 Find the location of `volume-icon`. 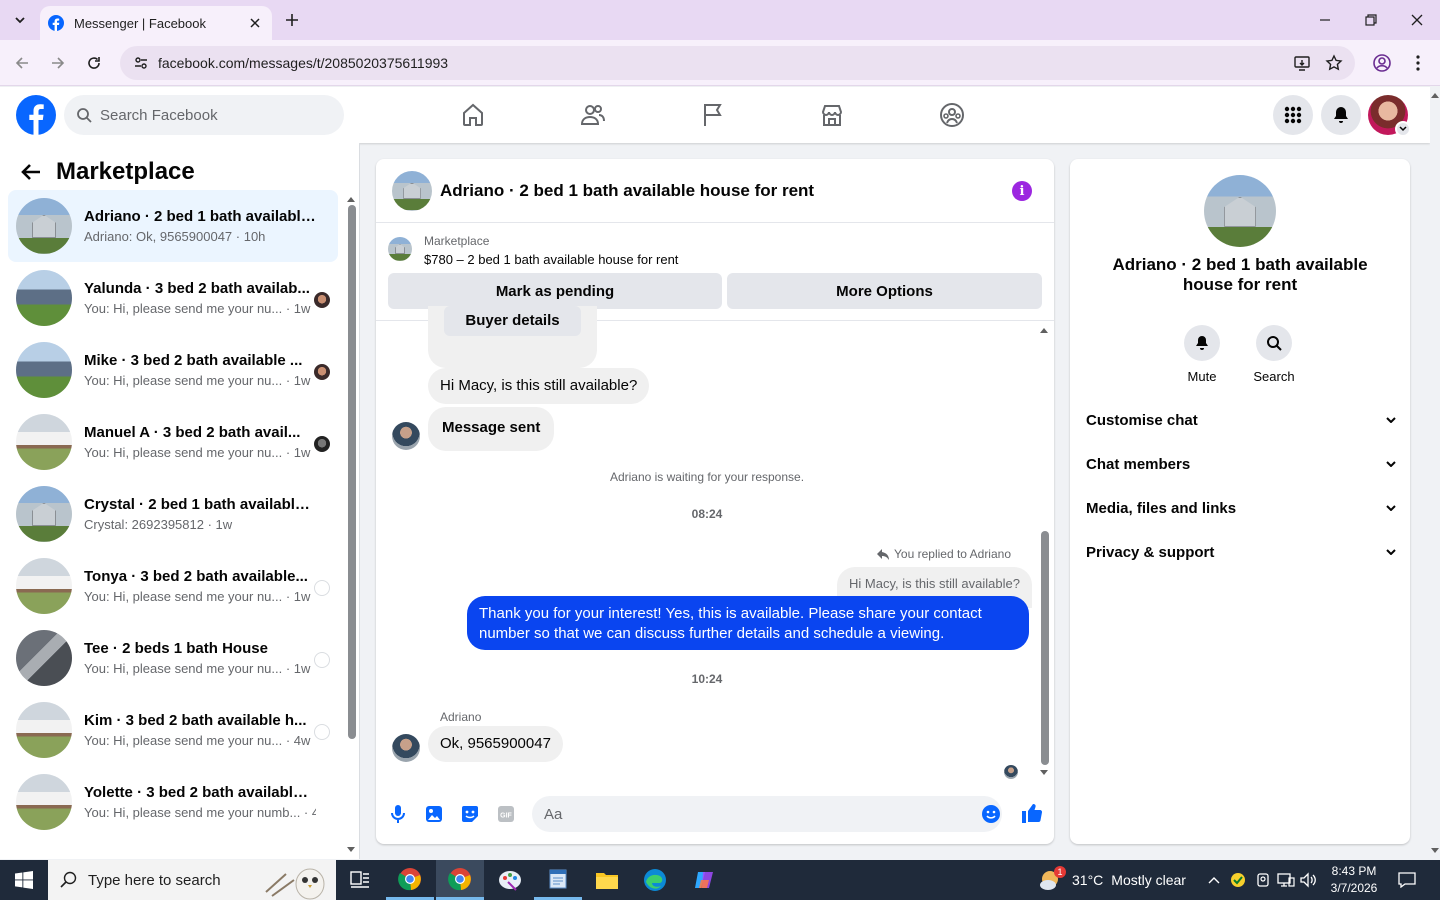

volume-icon is located at coordinates (1308, 880).